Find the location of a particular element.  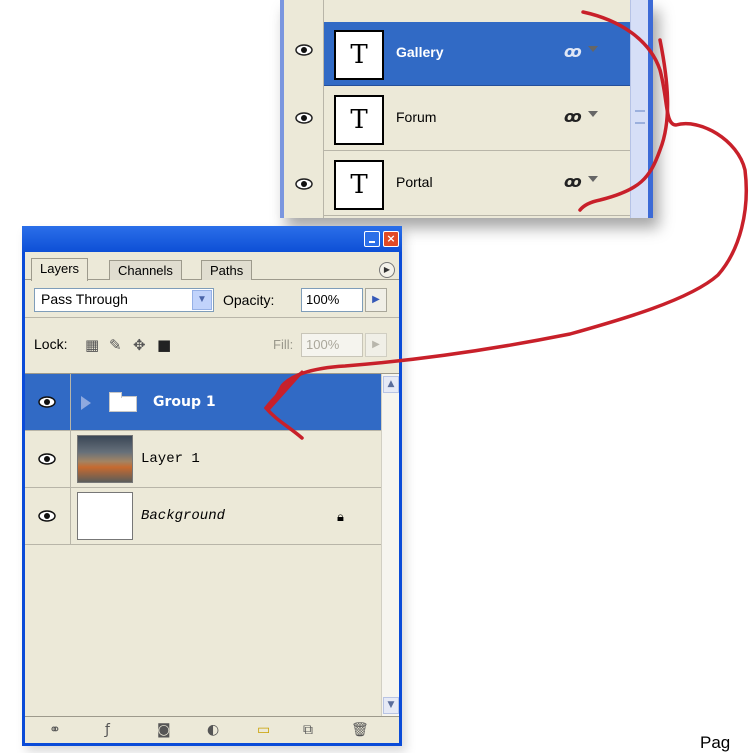

fill-label: Fill: is located at coordinates (283, 344).